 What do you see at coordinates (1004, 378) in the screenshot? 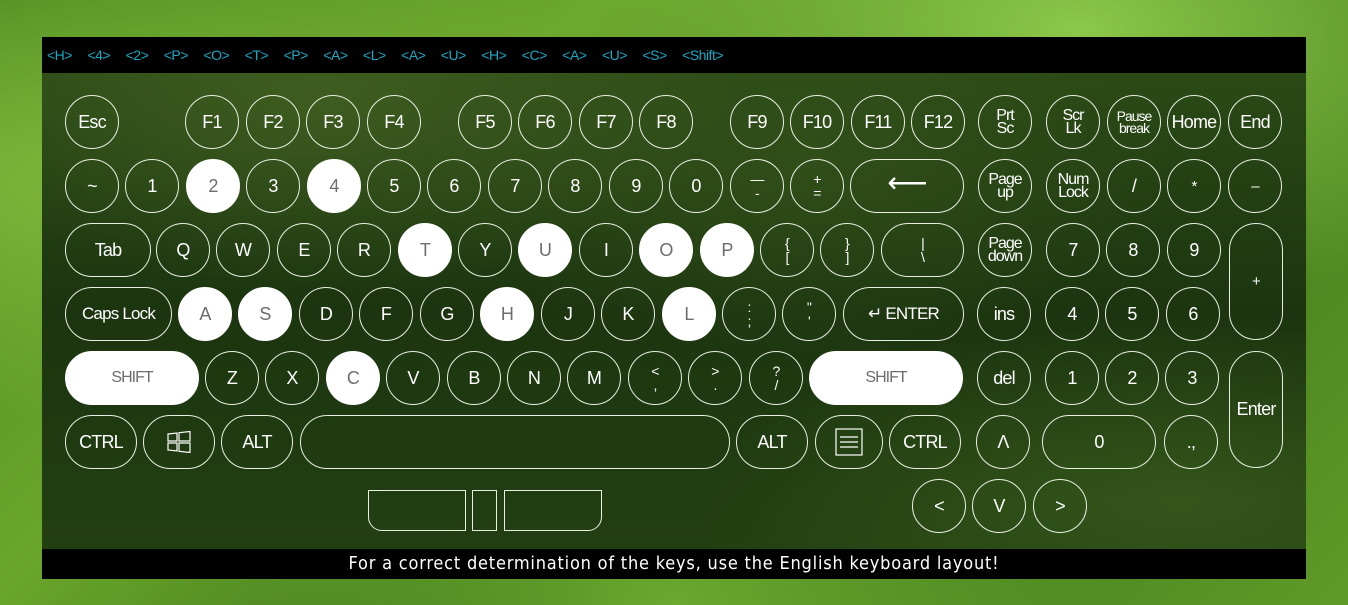
I see `del-key: del` at bounding box center [1004, 378].